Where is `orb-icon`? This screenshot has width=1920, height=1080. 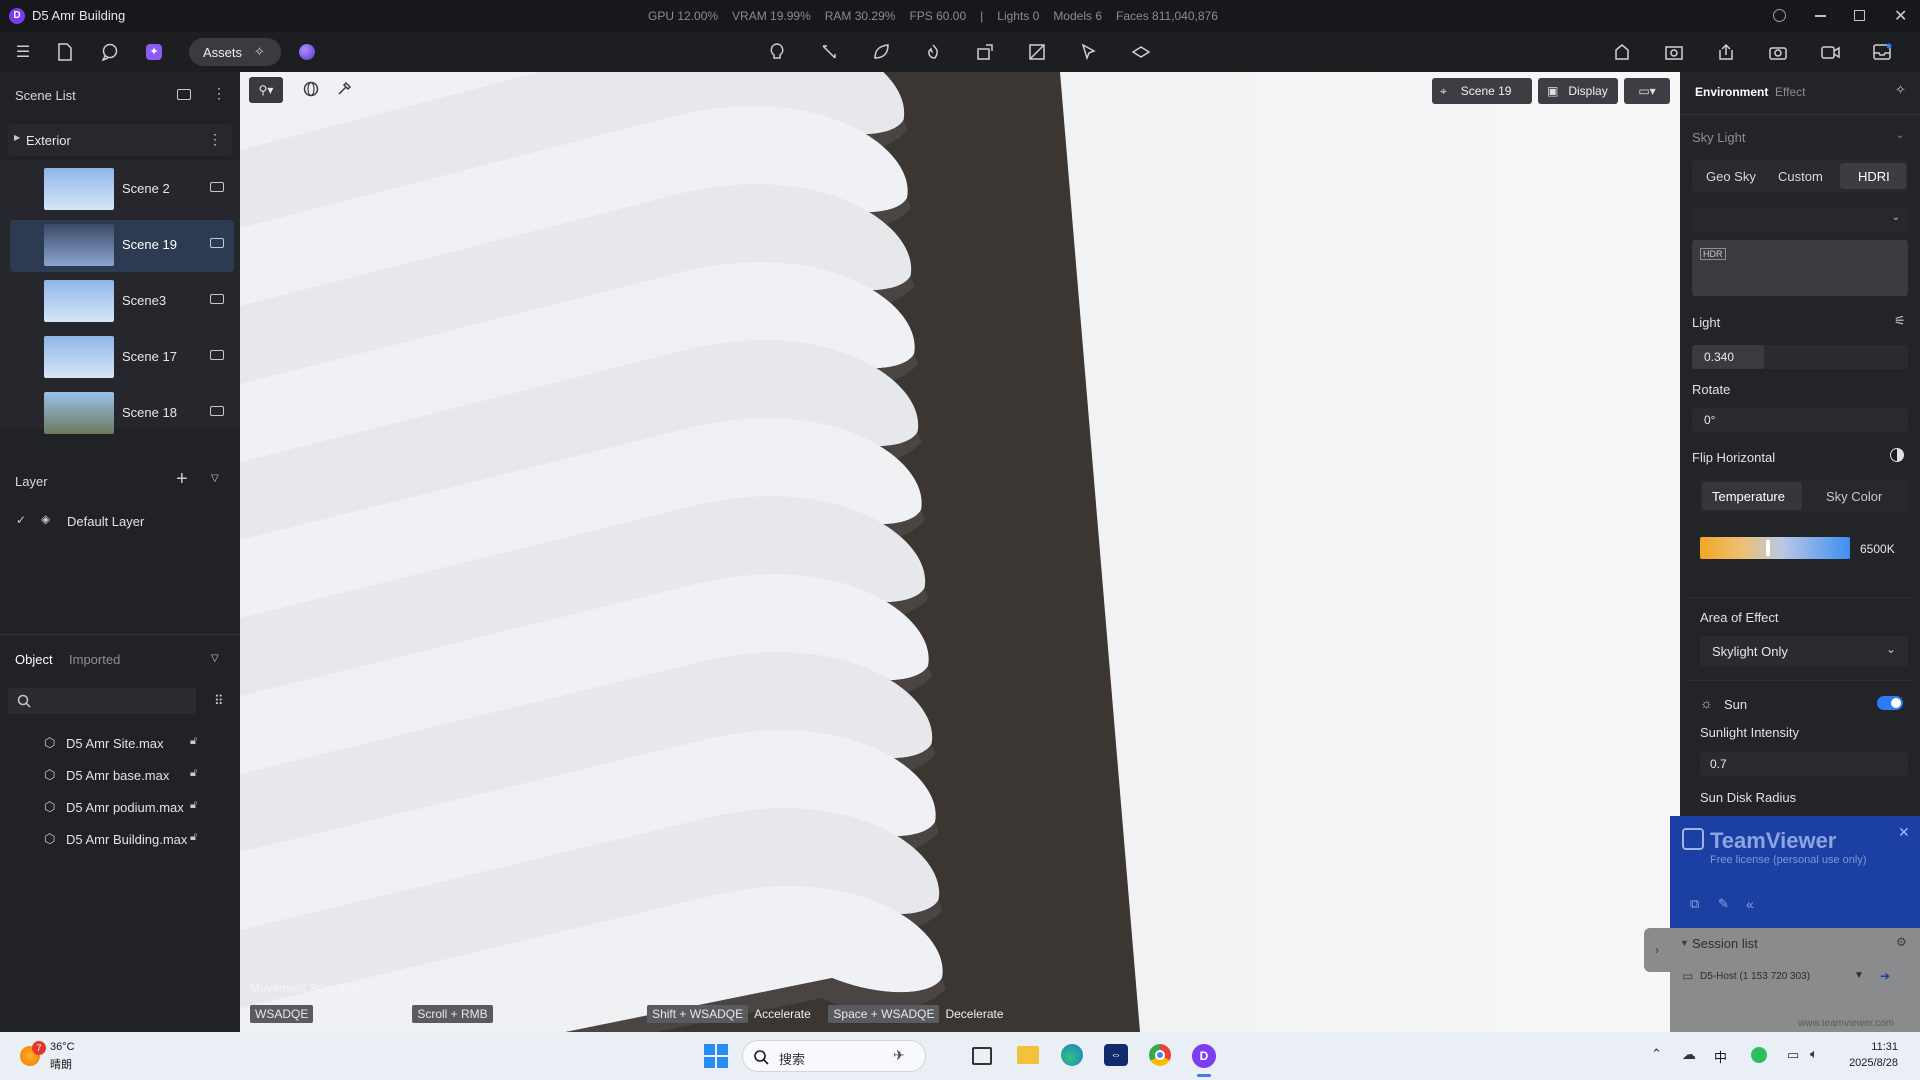
orb-icon is located at coordinates (307, 52).